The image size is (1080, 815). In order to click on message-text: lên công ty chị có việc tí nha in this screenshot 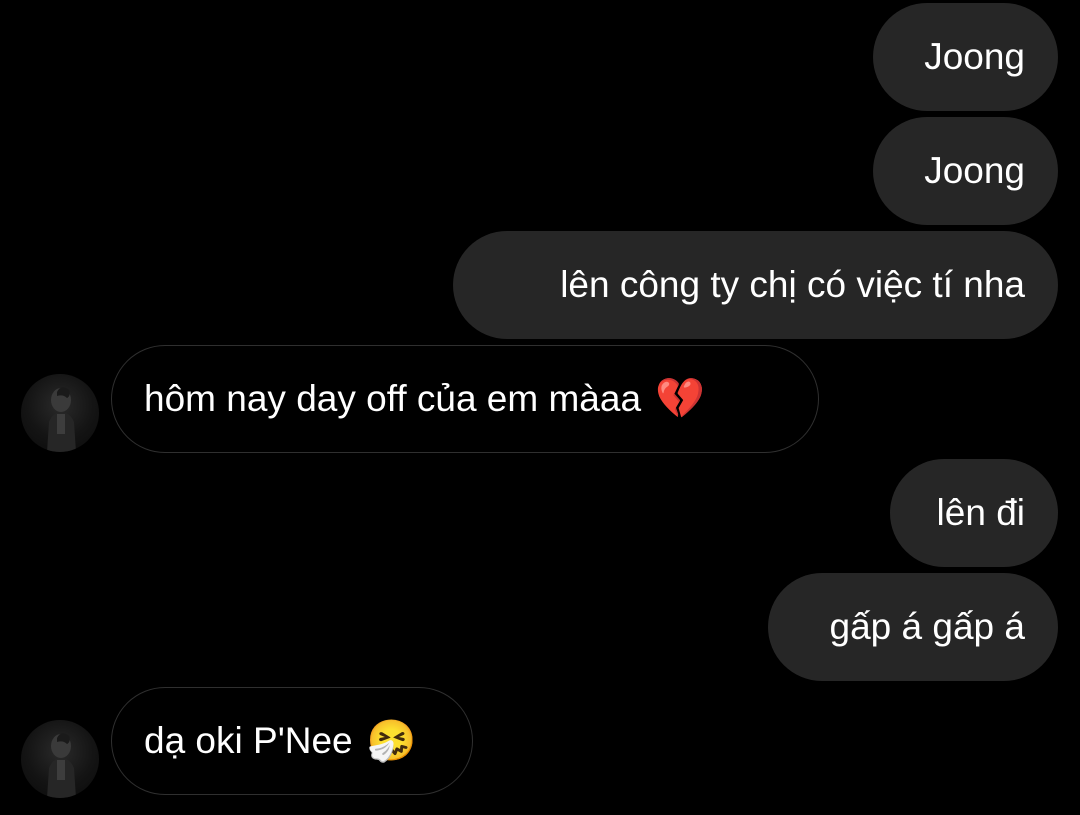, I will do `click(792, 284)`.